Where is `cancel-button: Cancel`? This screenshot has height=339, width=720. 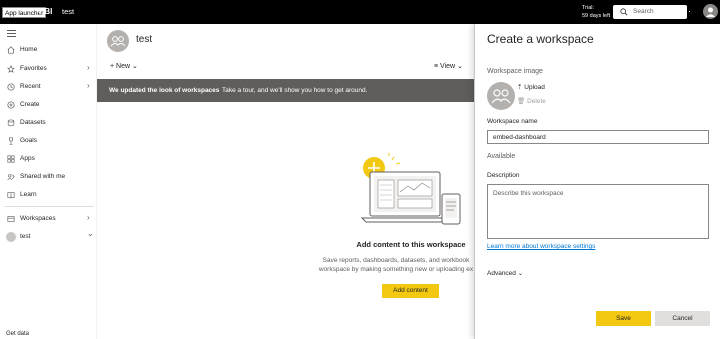
cancel-button: Cancel is located at coordinates (682, 318).